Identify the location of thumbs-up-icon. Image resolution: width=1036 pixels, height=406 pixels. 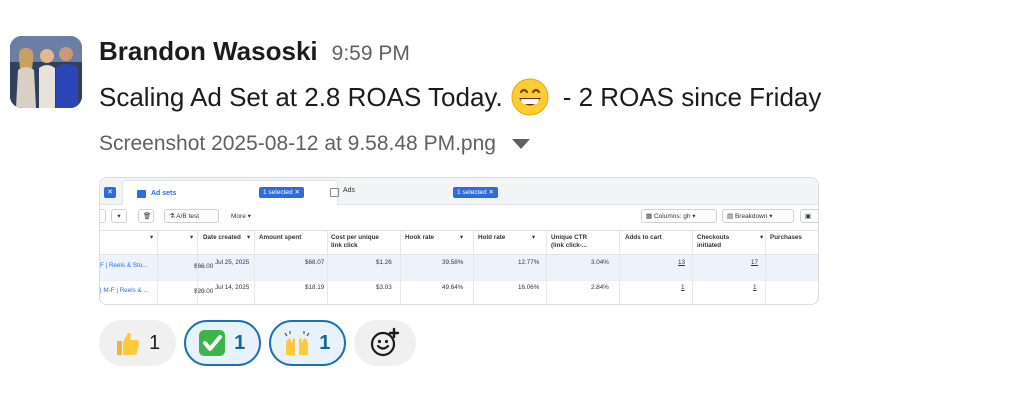
(128, 343).